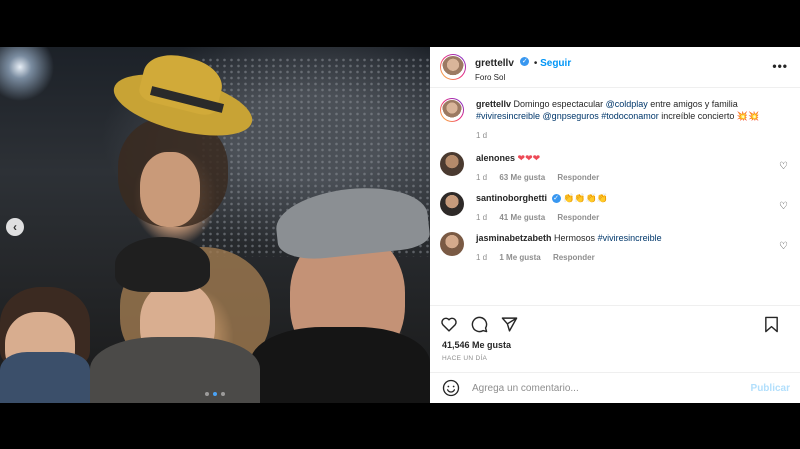  What do you see at coordinates (495, 158) in the screenshot?
I see `comment-username: alenones` at bounding box center [495, 158].